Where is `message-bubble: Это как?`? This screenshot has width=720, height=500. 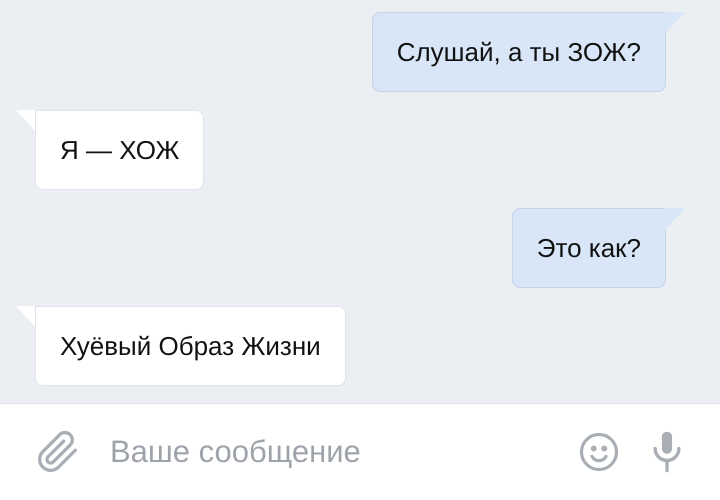
message-bubble: Это как? is located at coordinates (589, 248).